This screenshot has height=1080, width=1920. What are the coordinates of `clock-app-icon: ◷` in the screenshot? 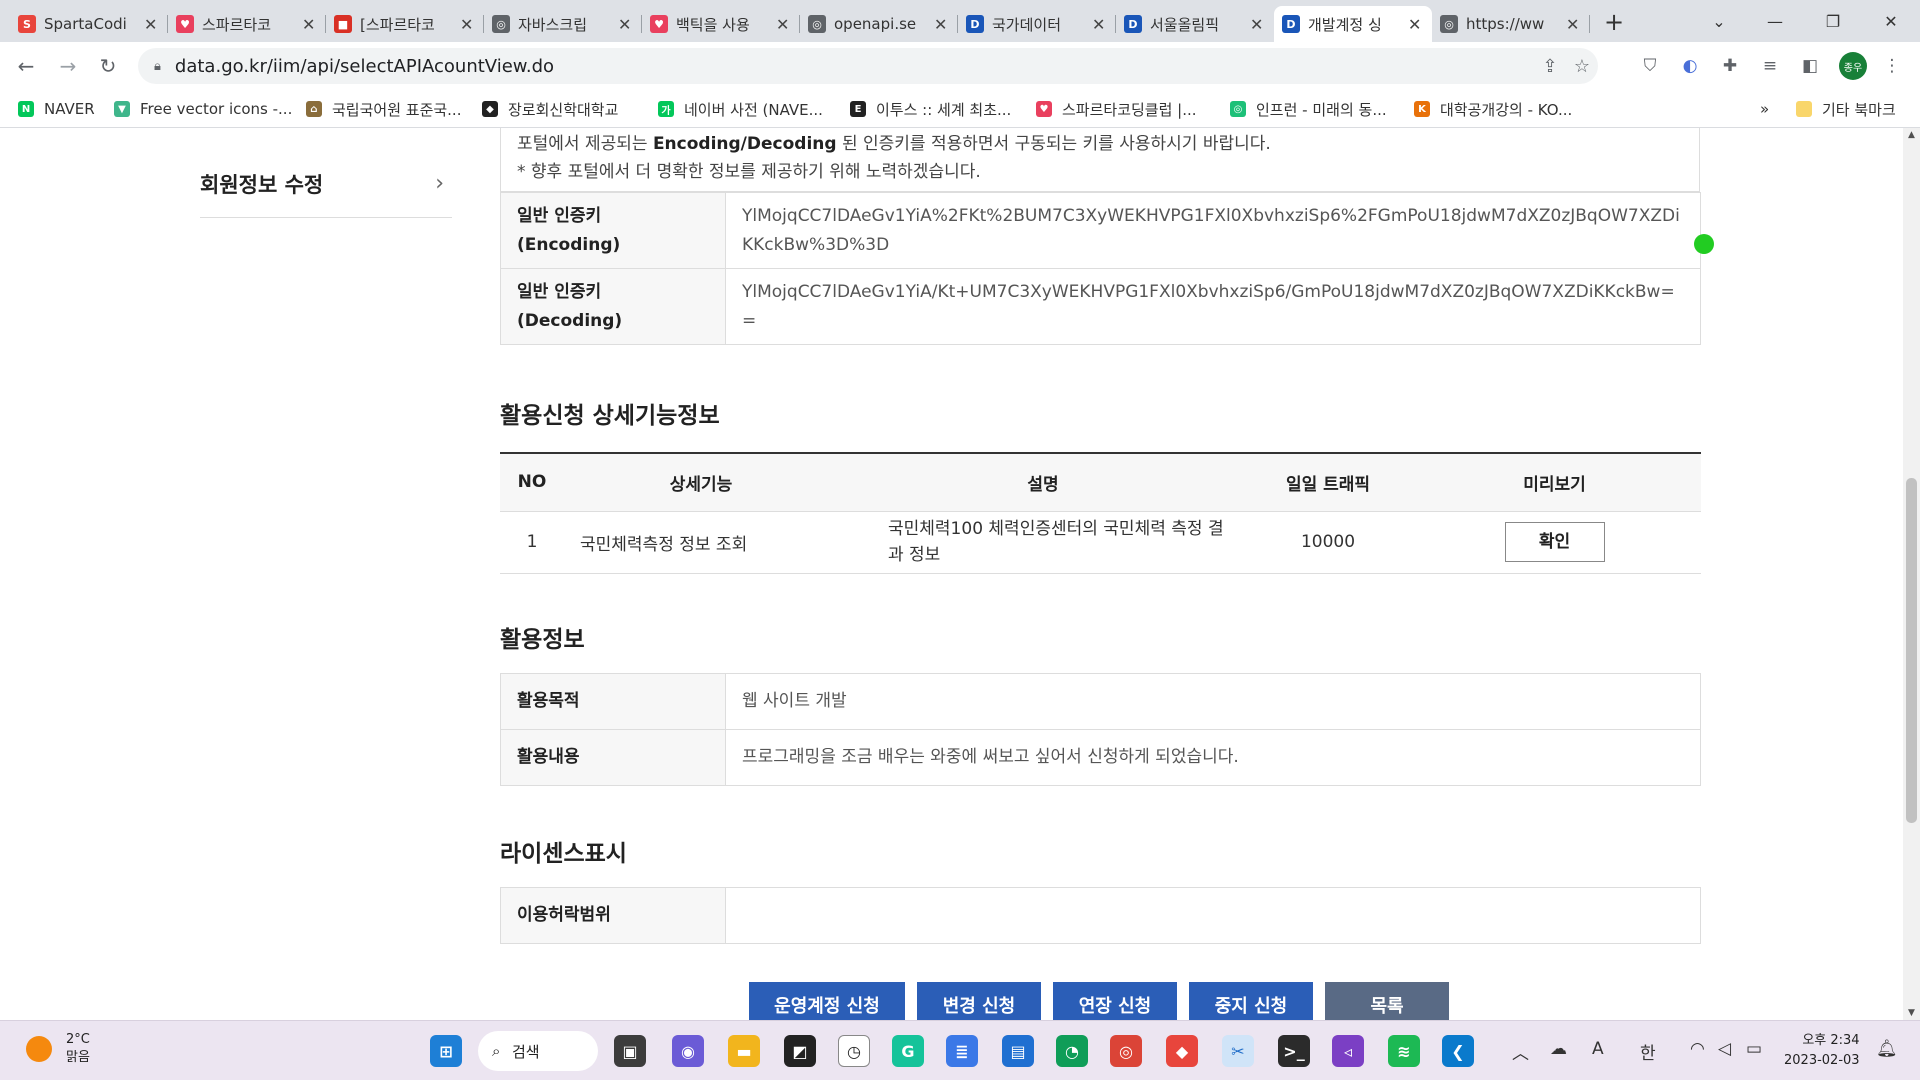 It's located at (854, 1051).